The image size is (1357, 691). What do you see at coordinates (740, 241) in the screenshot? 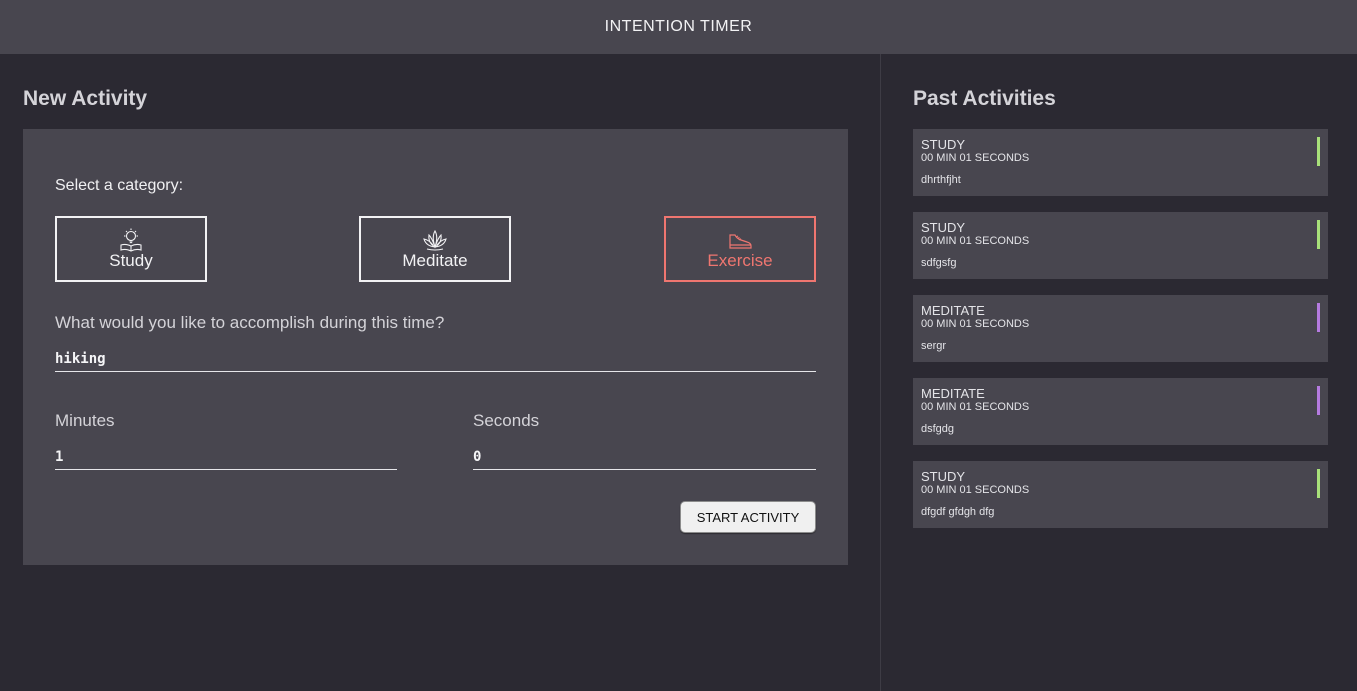
I see `sneaker-icon` at bounding box center [740, 241].